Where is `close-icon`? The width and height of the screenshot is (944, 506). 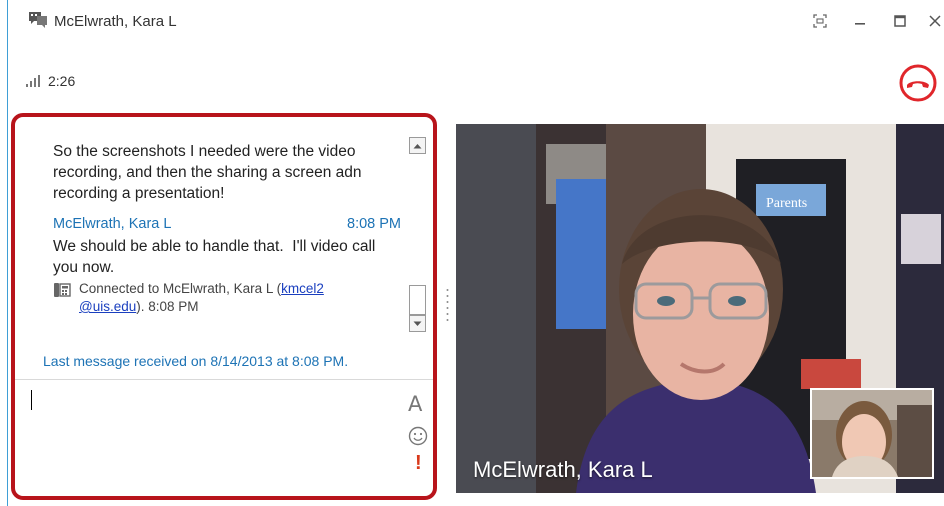 close-icon is located at coordinates (935, 21).